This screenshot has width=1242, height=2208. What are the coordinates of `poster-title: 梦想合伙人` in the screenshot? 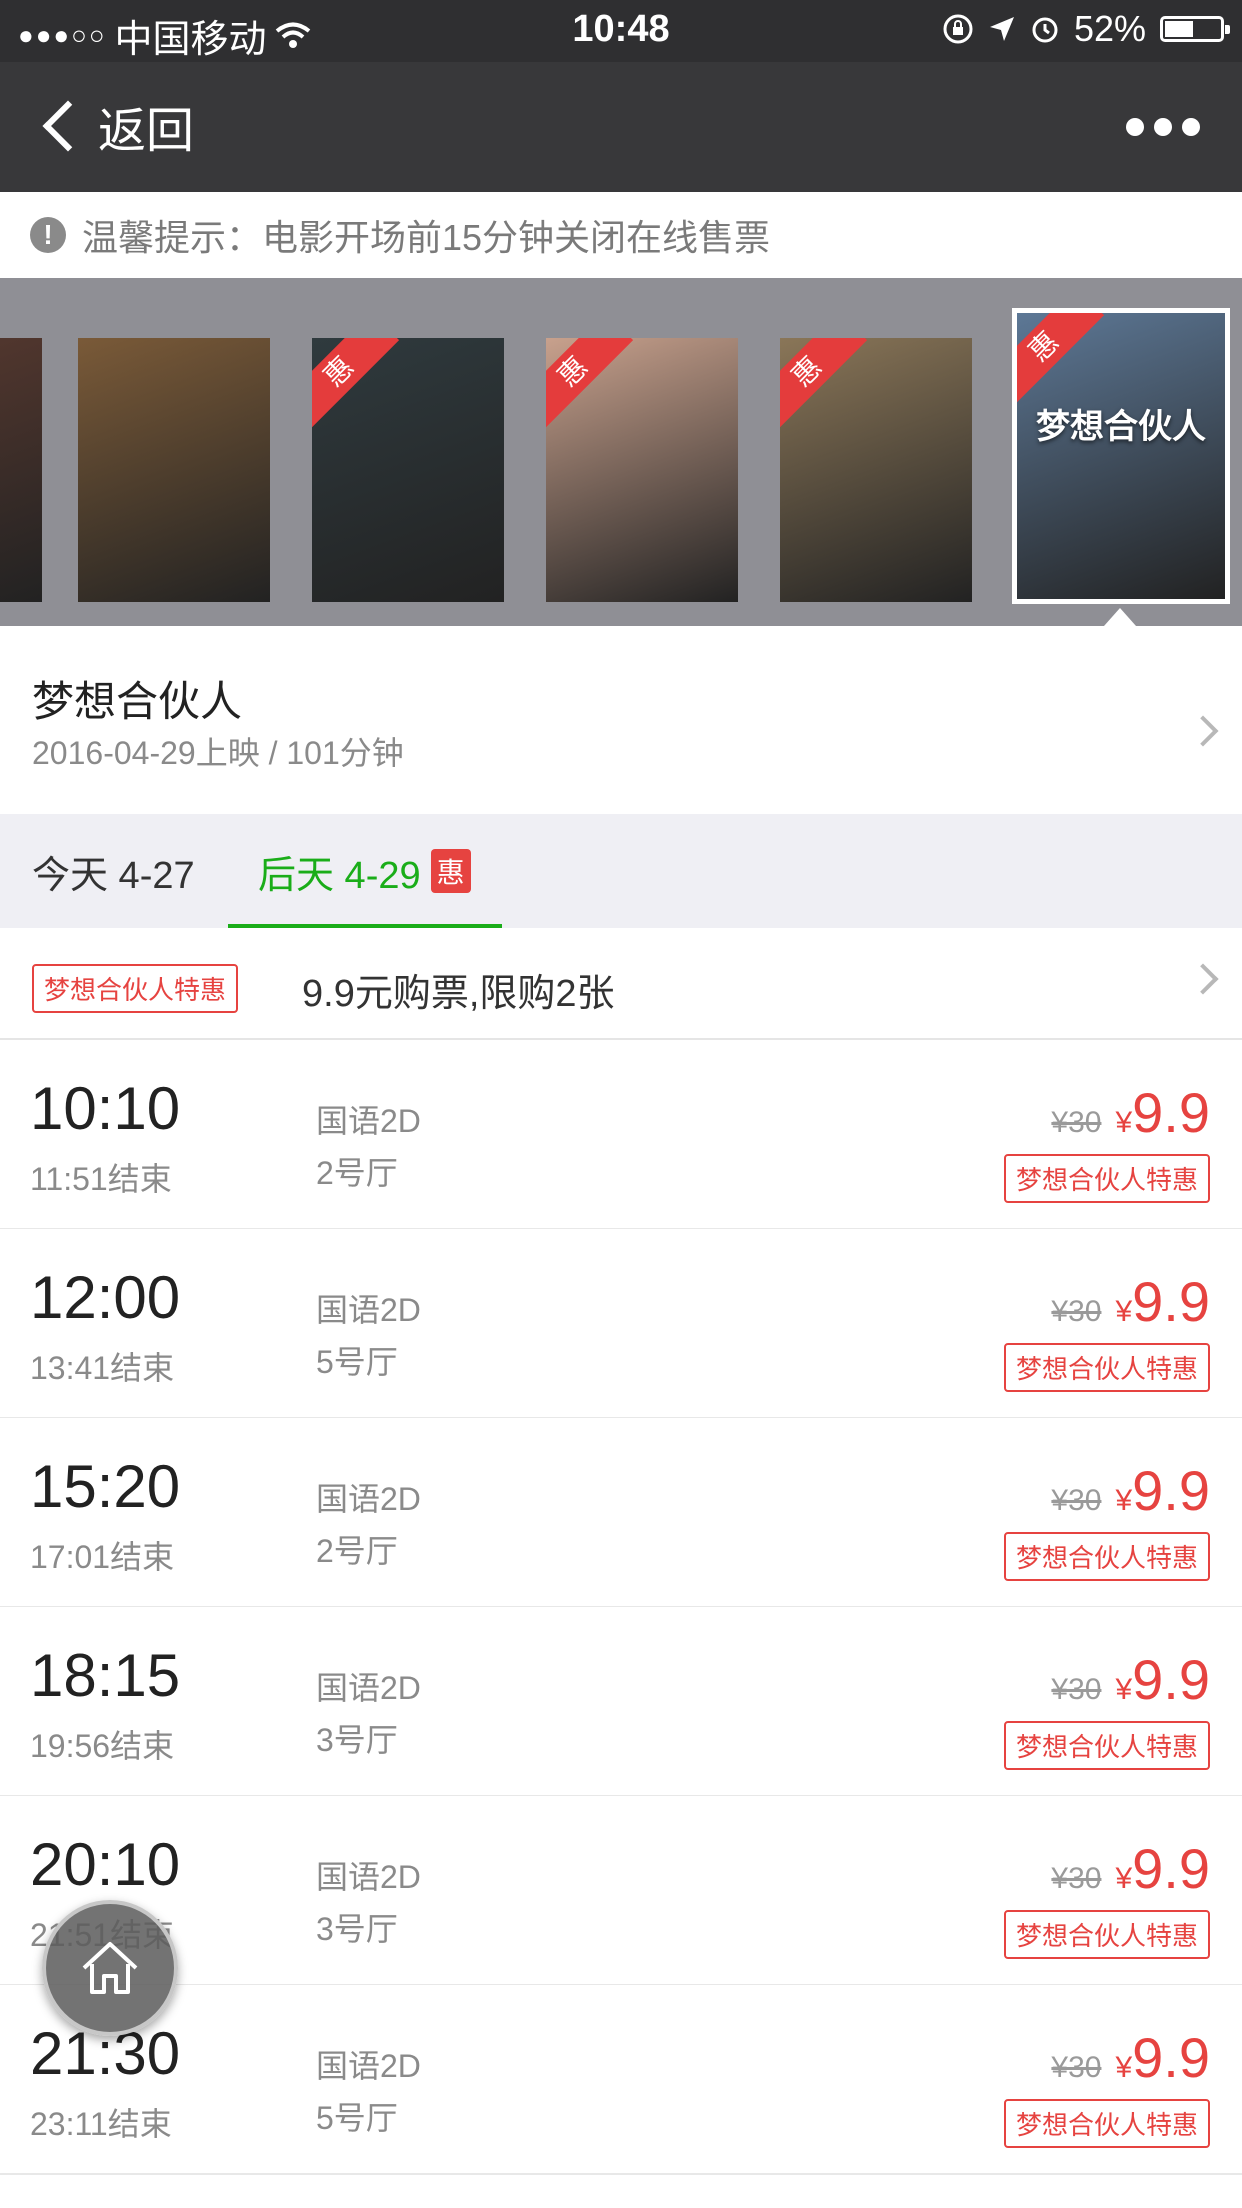 It's located at (1121, 426).